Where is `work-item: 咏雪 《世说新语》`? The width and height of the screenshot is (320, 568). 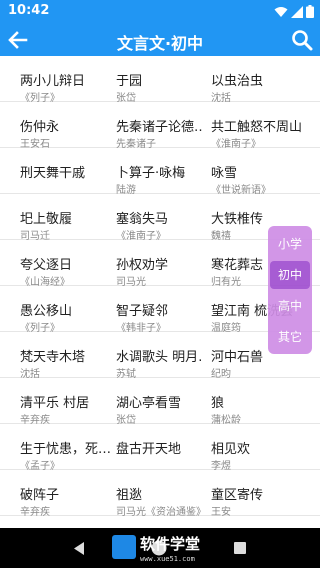 work-item: 咏雪 《世说新语》 is located at coordinates (261, 171).